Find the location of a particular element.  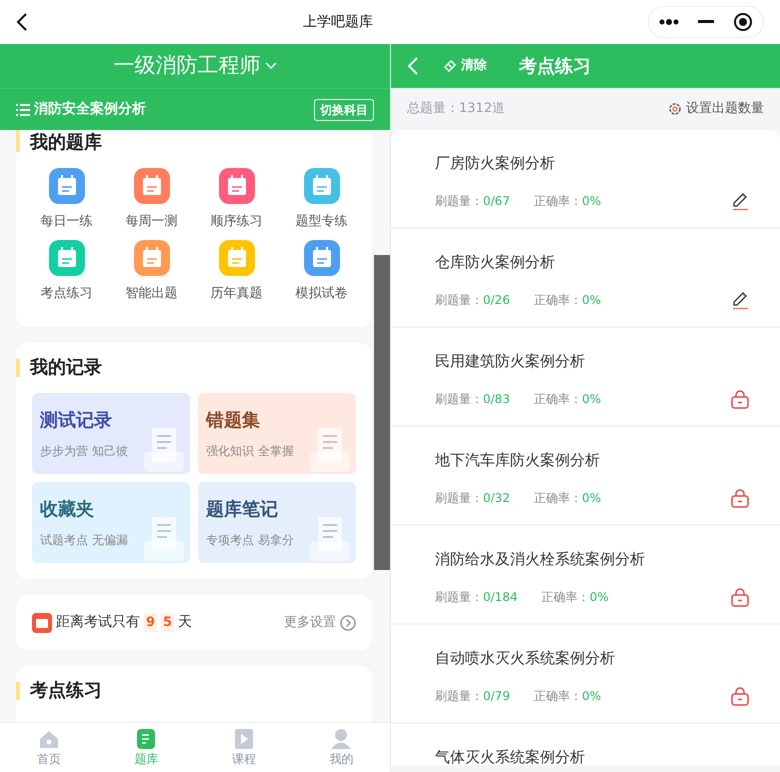

chapter-name: 厂房防火案例分析 is located at coordinates (495, 163).